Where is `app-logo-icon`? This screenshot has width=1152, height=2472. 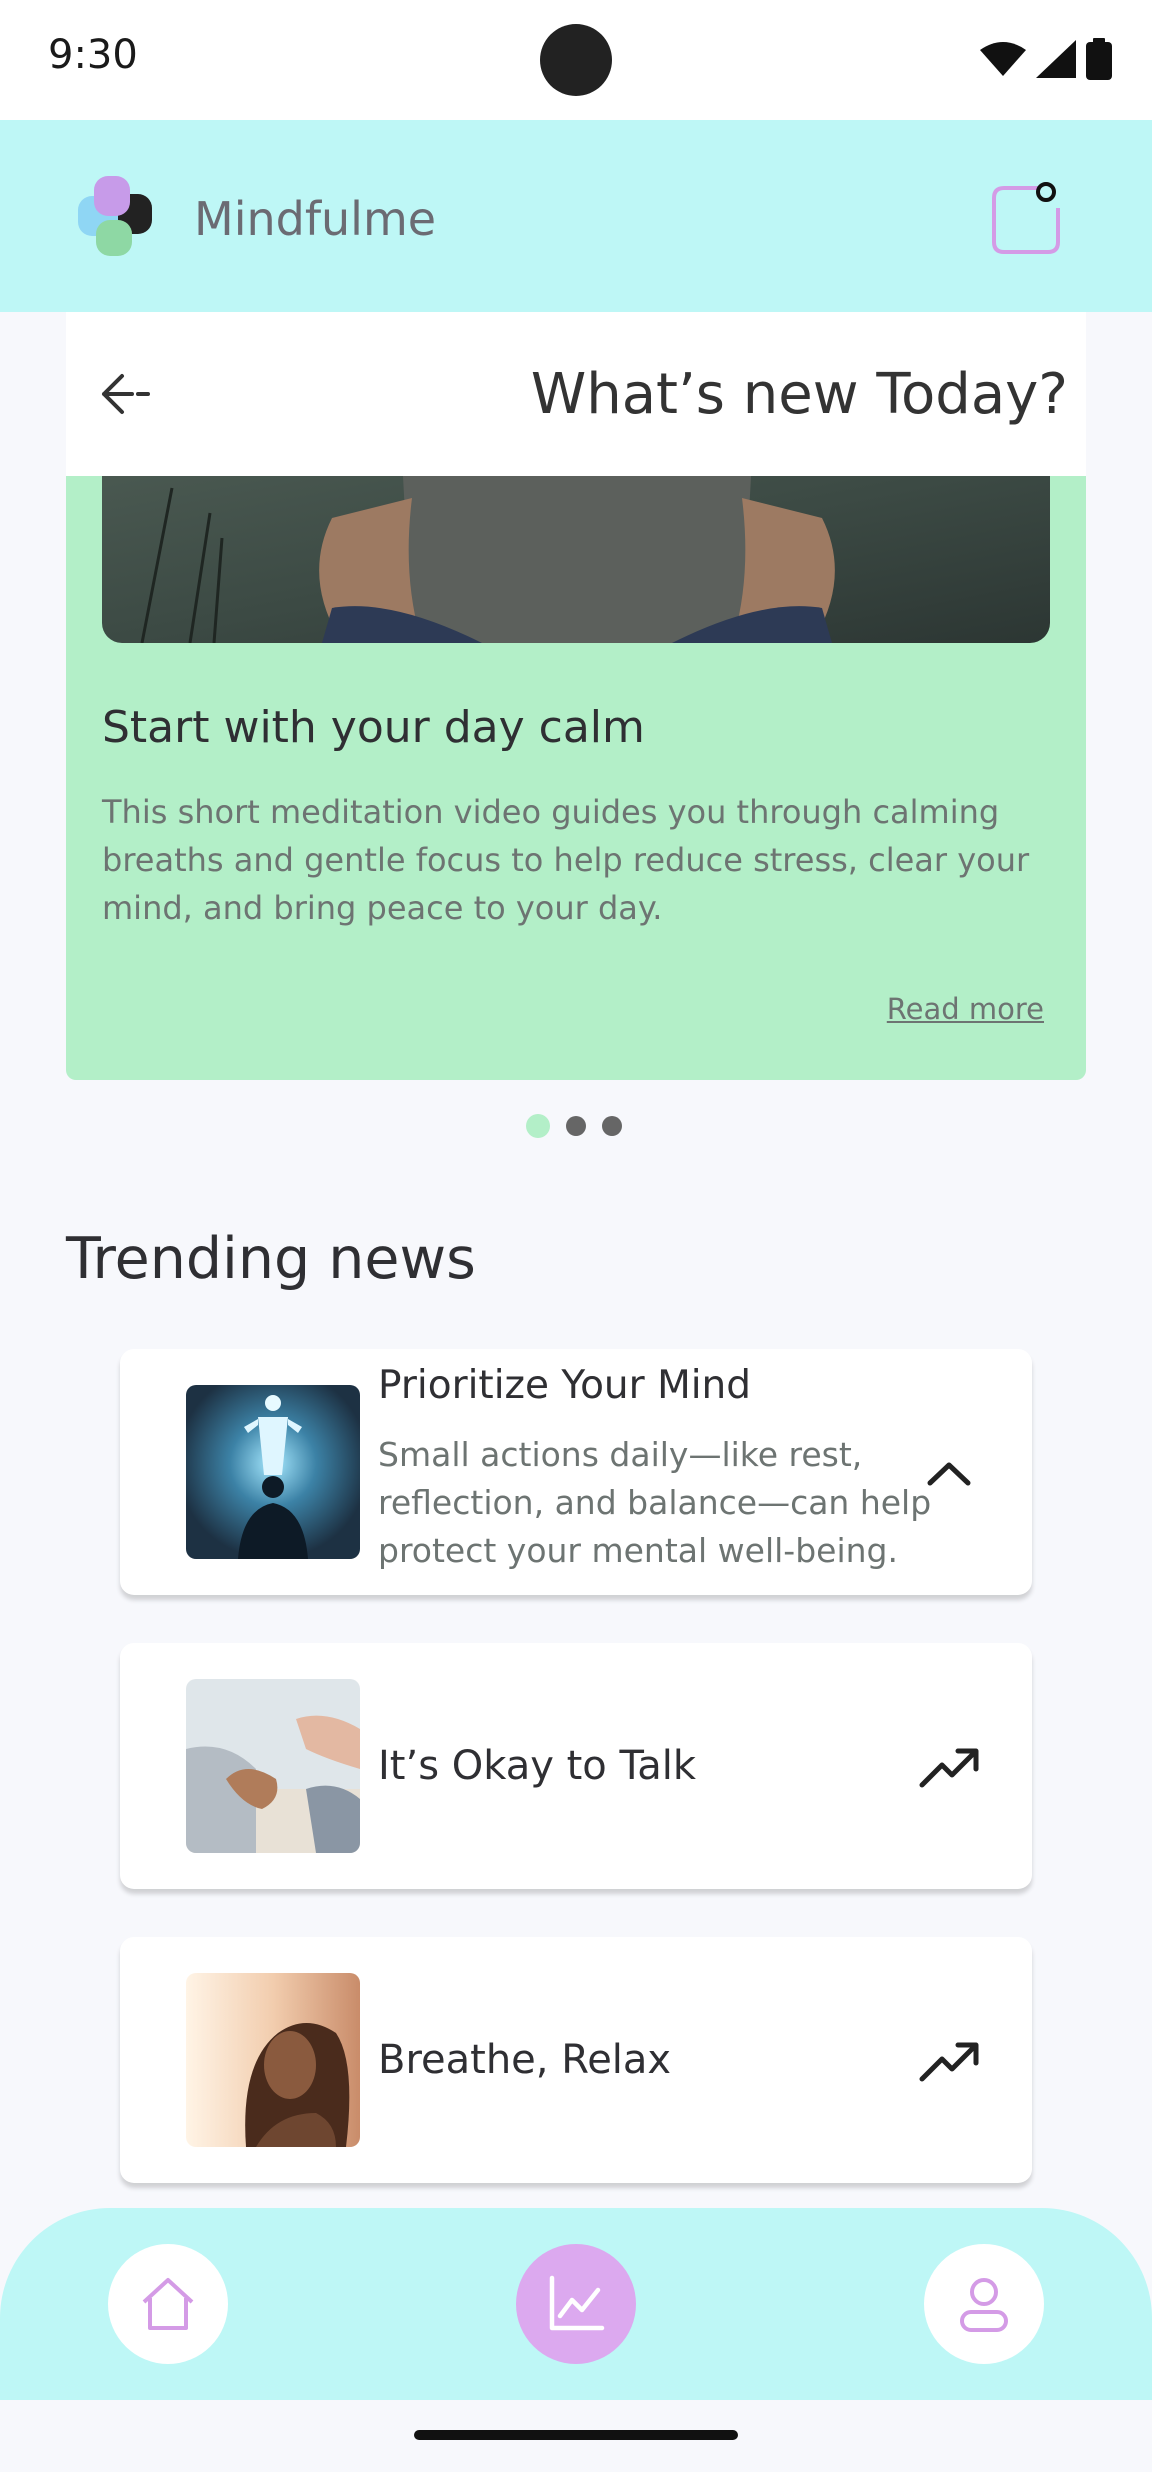
app-logo-icon is located at coordinates (115, 216).